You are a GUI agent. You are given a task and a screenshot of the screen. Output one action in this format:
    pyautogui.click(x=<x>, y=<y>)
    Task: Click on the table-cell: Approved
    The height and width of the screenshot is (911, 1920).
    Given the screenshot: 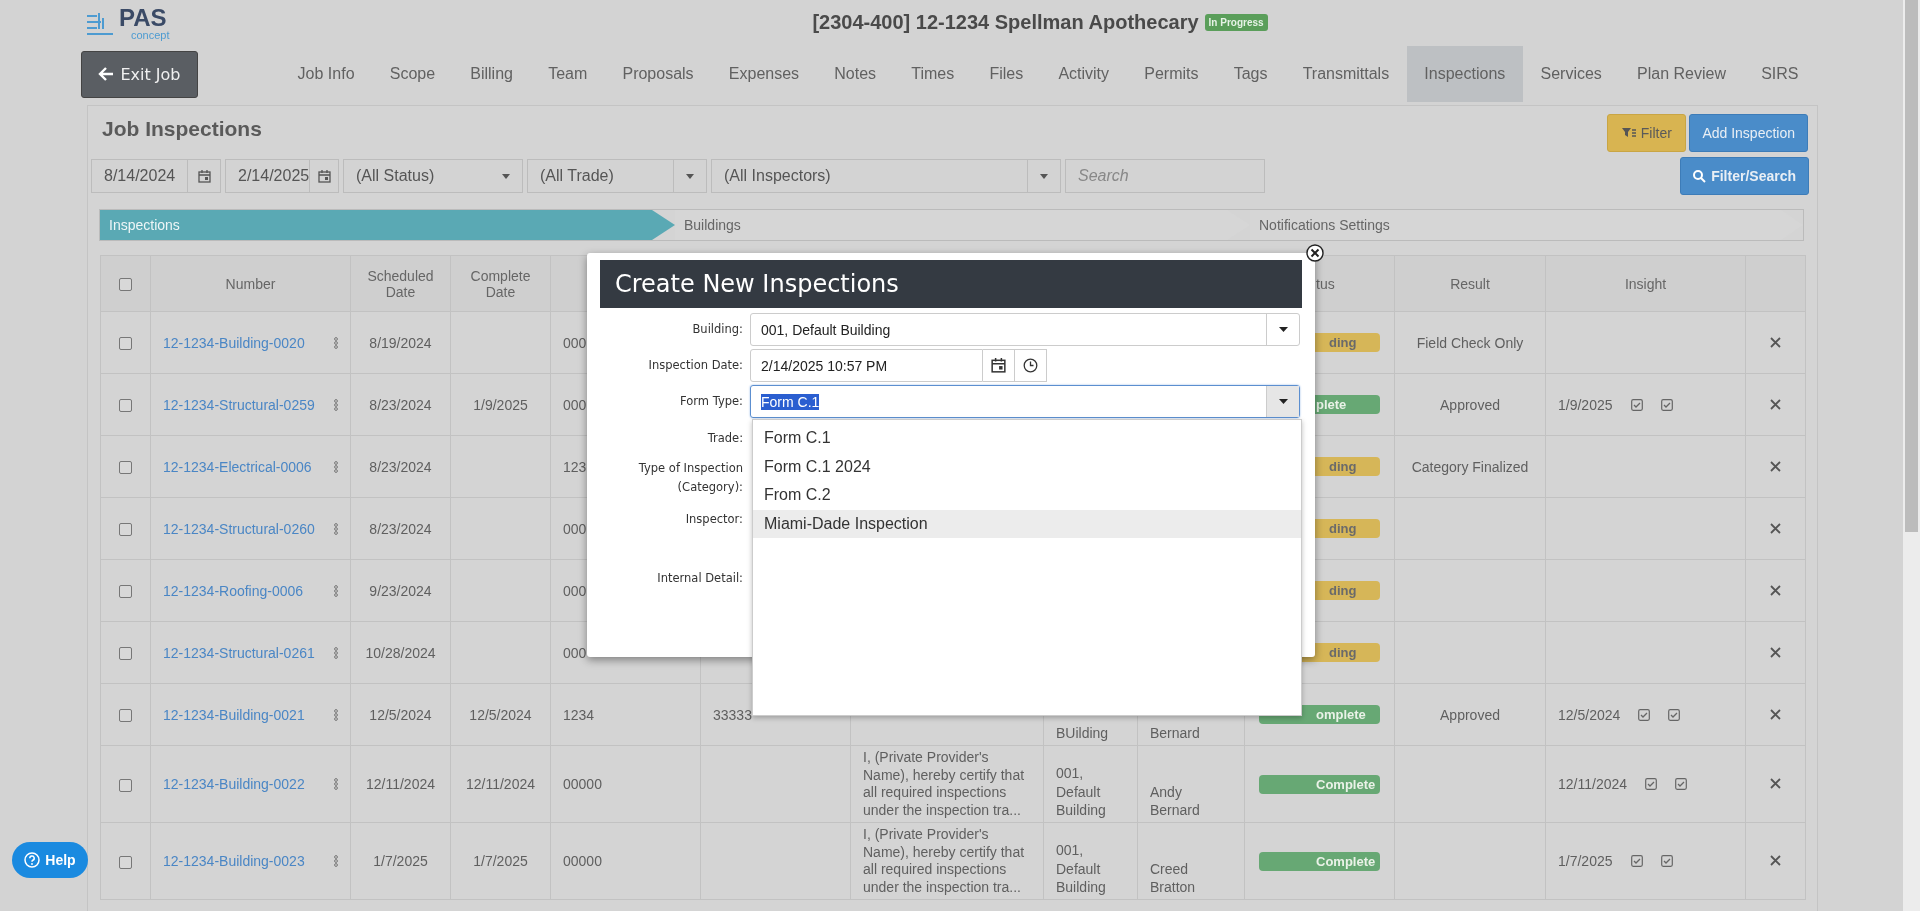 What is the action you would take?
    pyautogui.click(x=1470, y=714)
    